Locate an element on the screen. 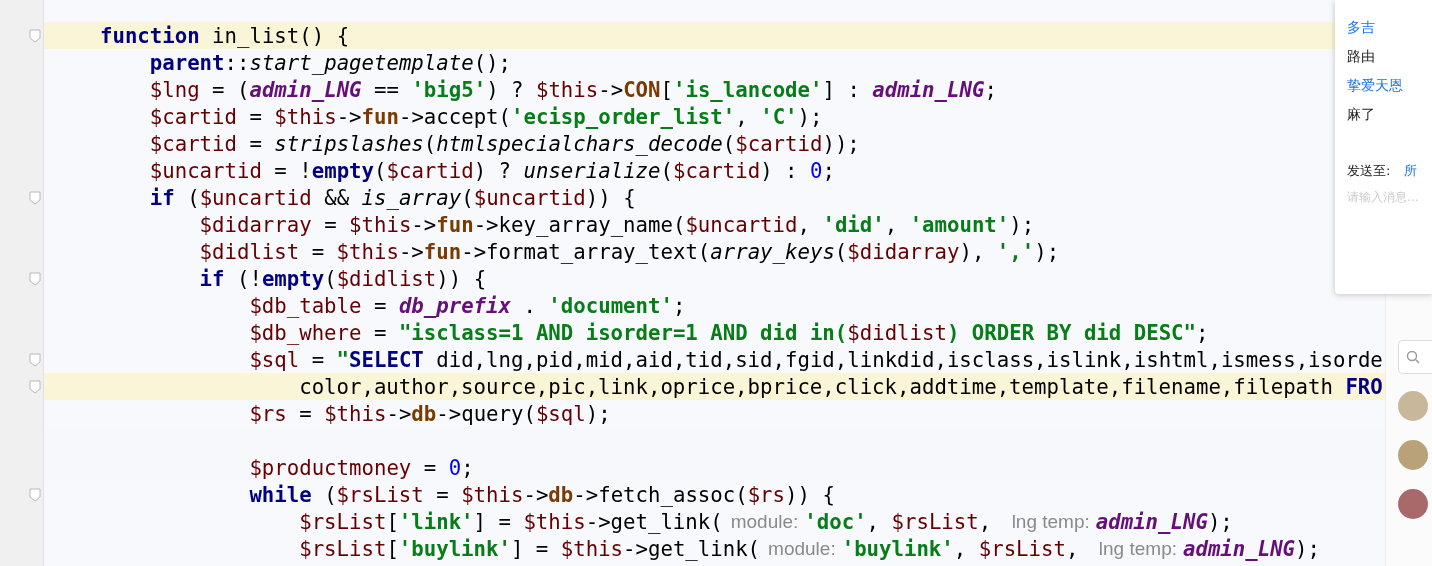 The height and width of the screenshot is (566, 1432). string-literal: 'is_lancode' is located at coordinates (748, 89).